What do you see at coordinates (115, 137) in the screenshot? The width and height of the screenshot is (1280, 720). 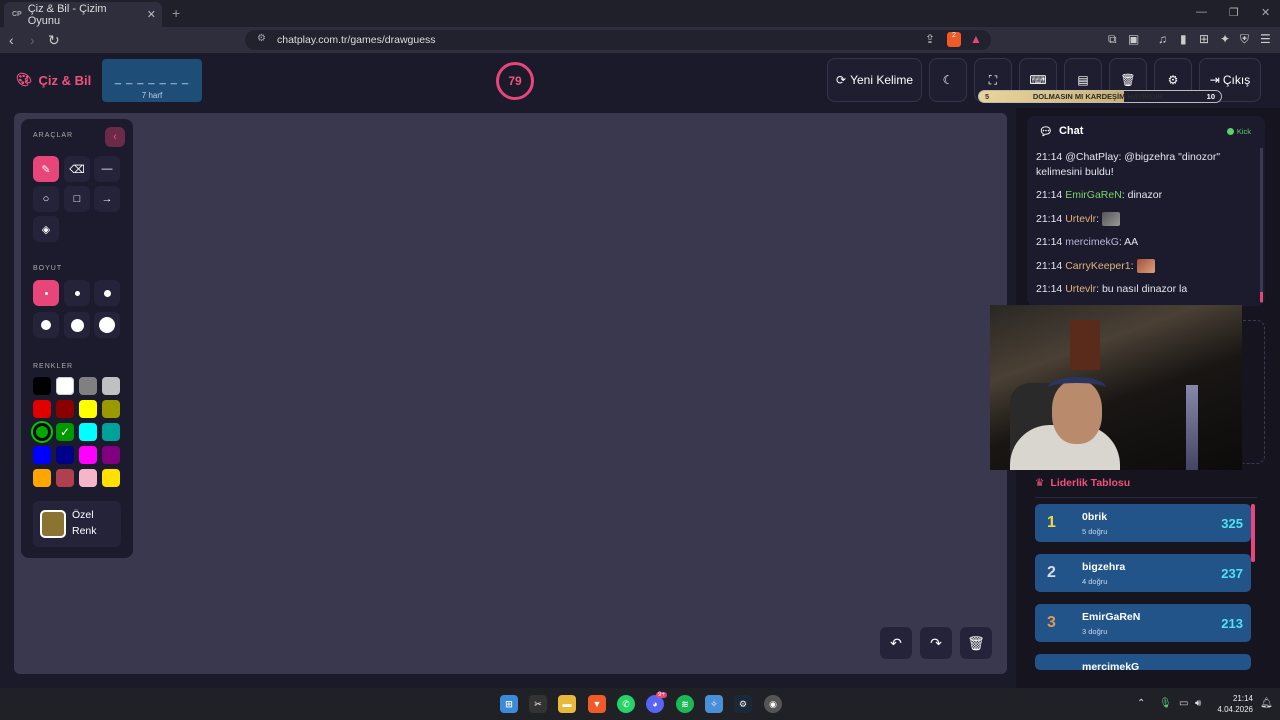 I see `collapse-panel-button: ‹` at bounding box center [115, 137].